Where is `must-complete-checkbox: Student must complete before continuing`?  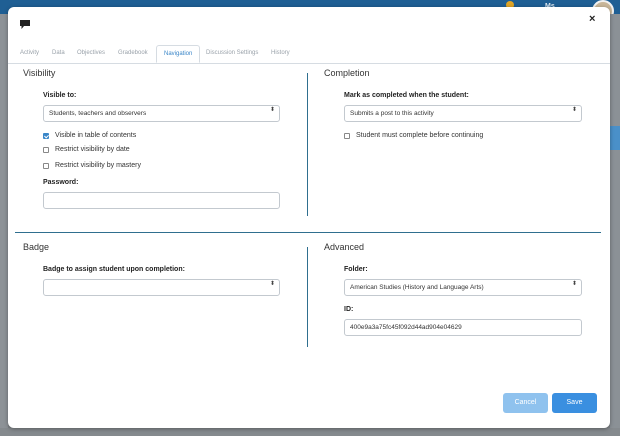 must-complete-checkbox: Student must complete before continuing is located at coordinates (413, 135).